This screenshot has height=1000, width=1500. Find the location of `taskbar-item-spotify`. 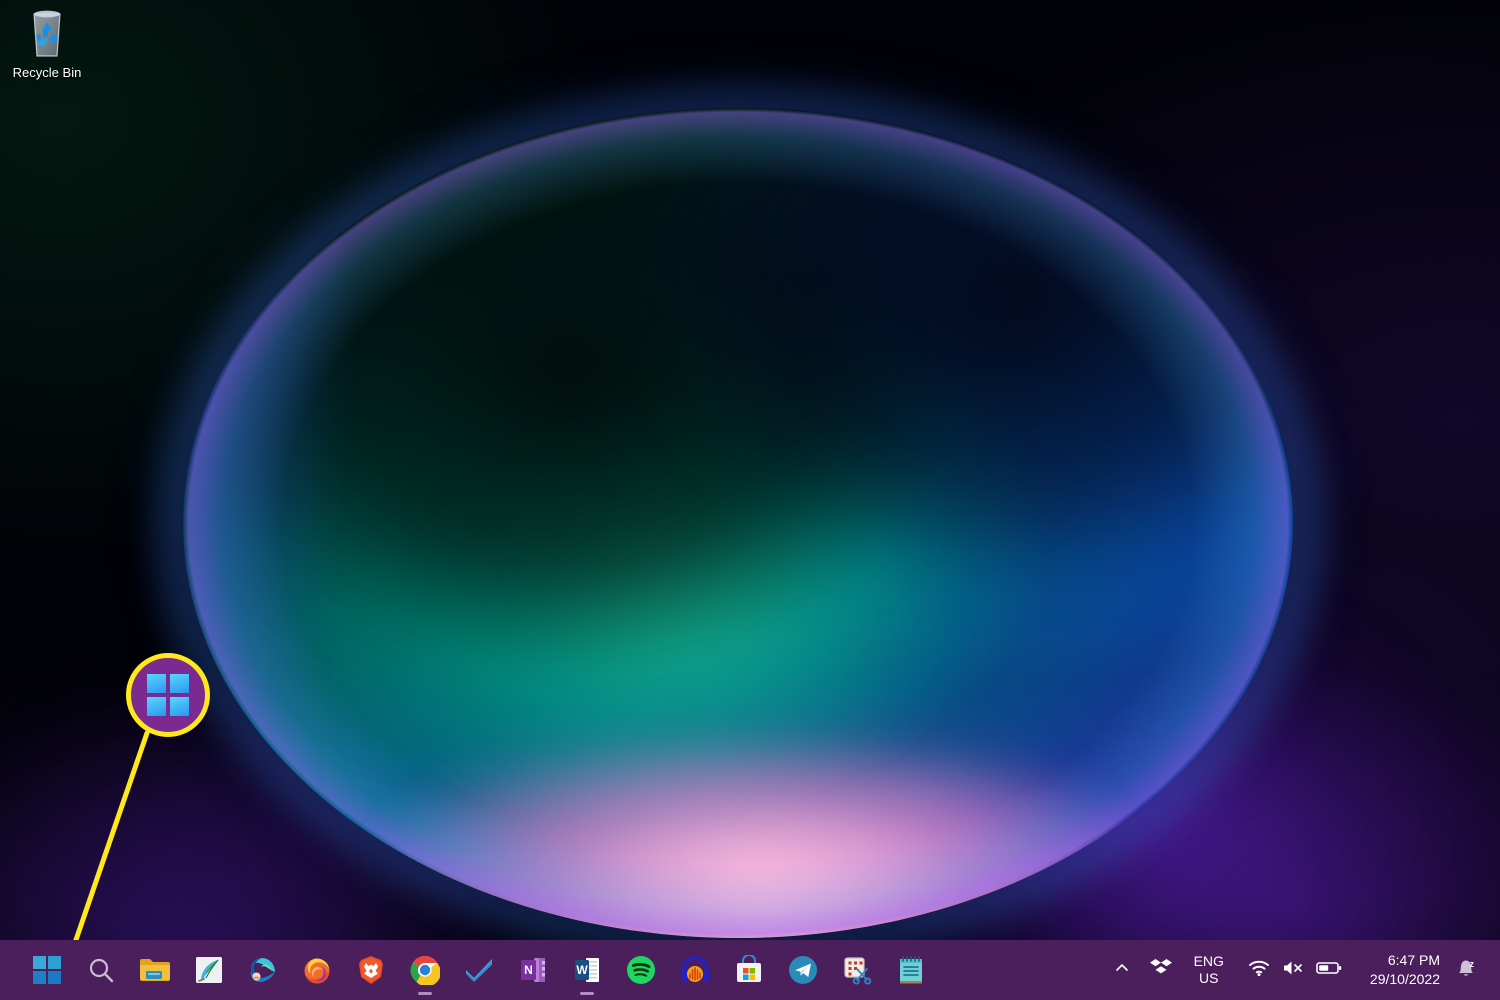

taskbar-item-spotify is located at coordinates (641, 970).